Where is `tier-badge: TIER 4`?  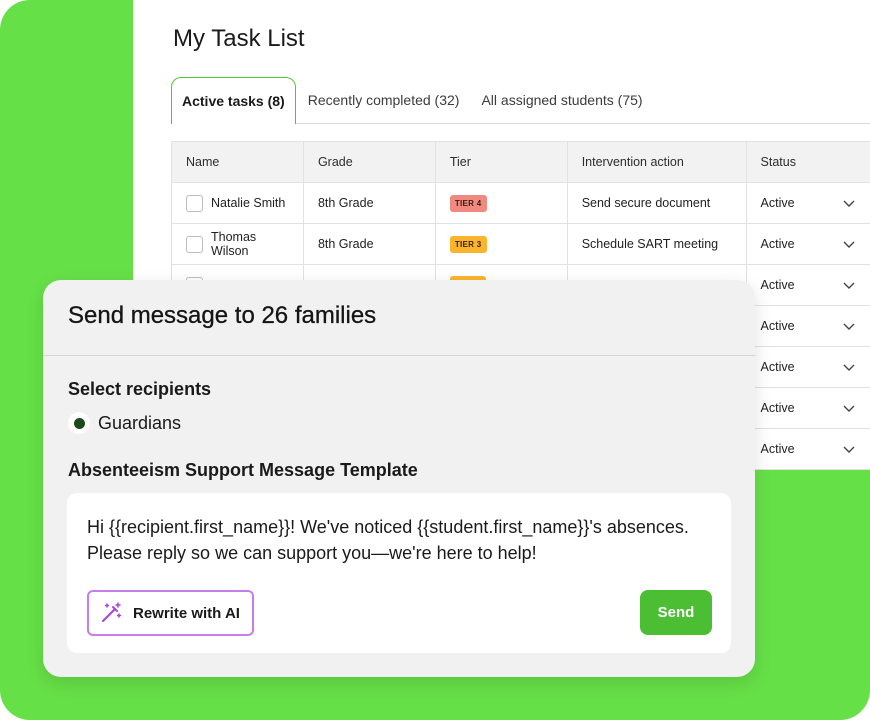
tier-badge: TIER 4 is located at coordinates (468, 203).